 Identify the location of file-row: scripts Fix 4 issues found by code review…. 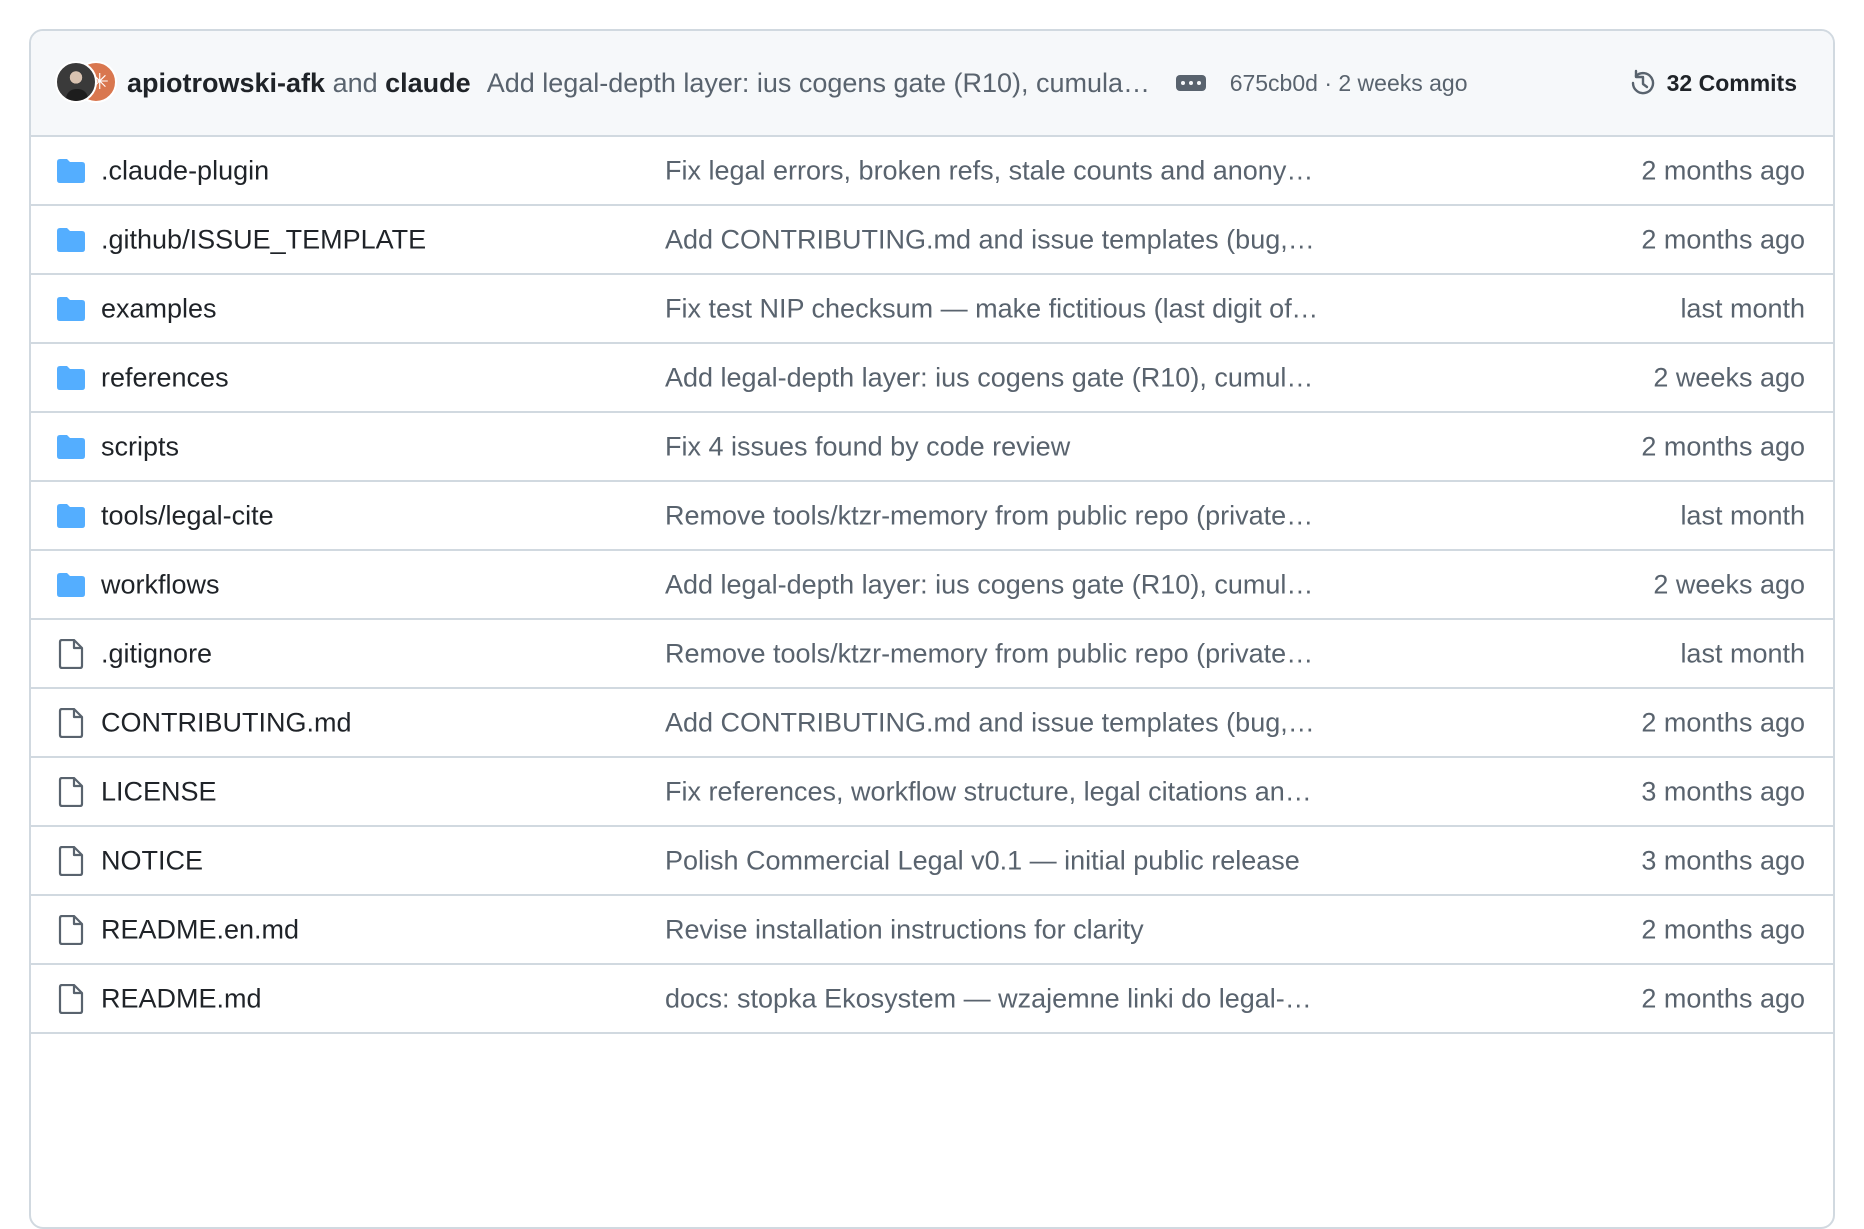
(932, 447).